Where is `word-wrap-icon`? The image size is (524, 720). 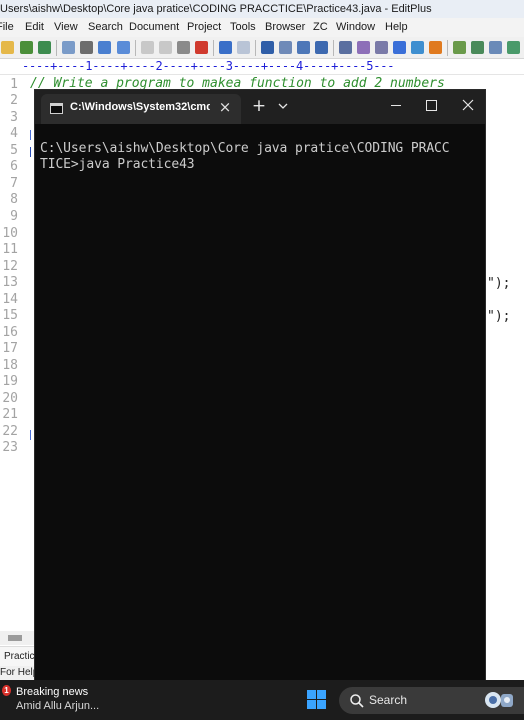 word-wrap-icon is located at coordinates (381, 47).